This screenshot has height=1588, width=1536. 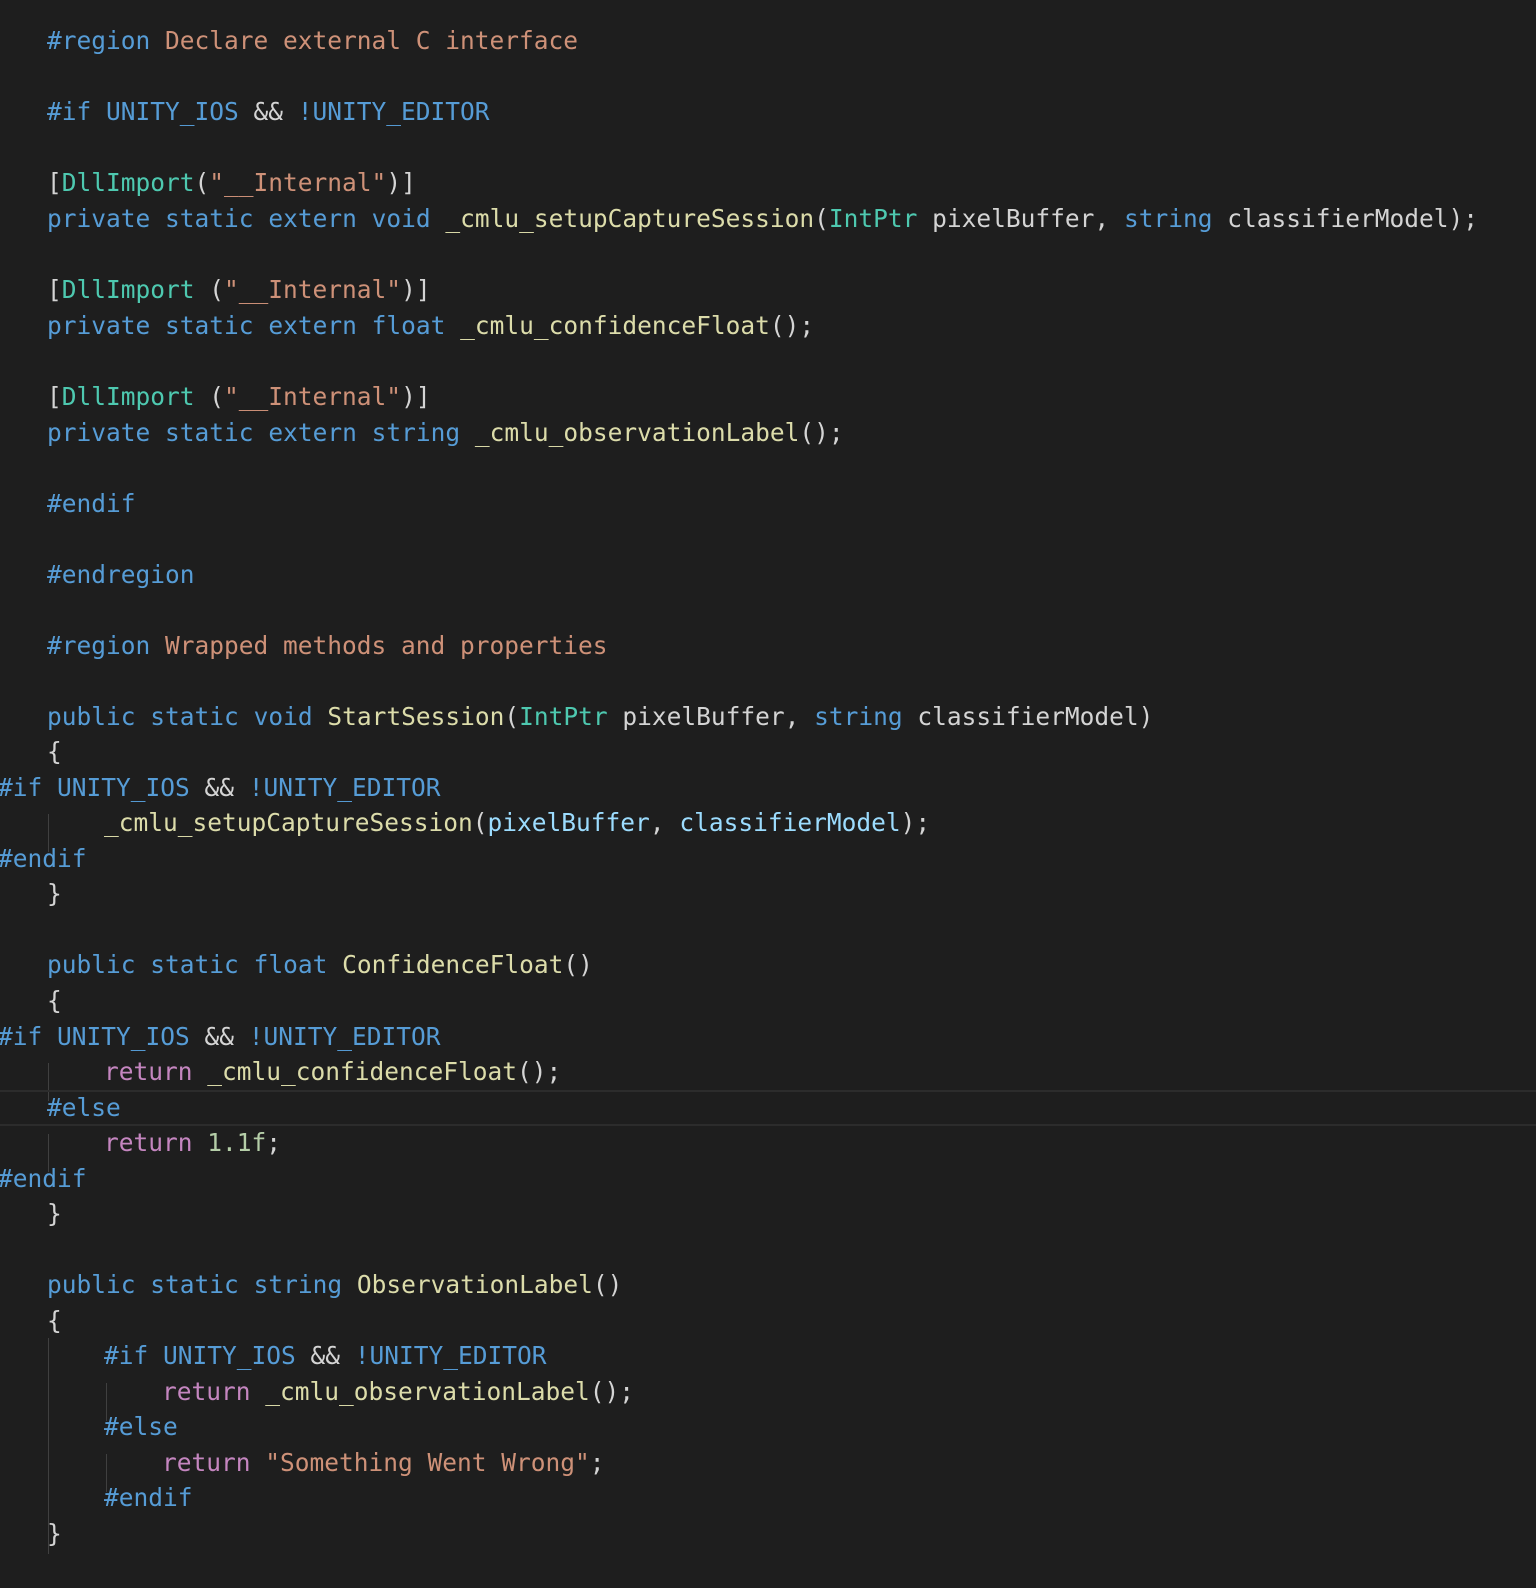 I want to click on code-line-content: return "Something Went Wrong";, so click(x=383, y=1463).